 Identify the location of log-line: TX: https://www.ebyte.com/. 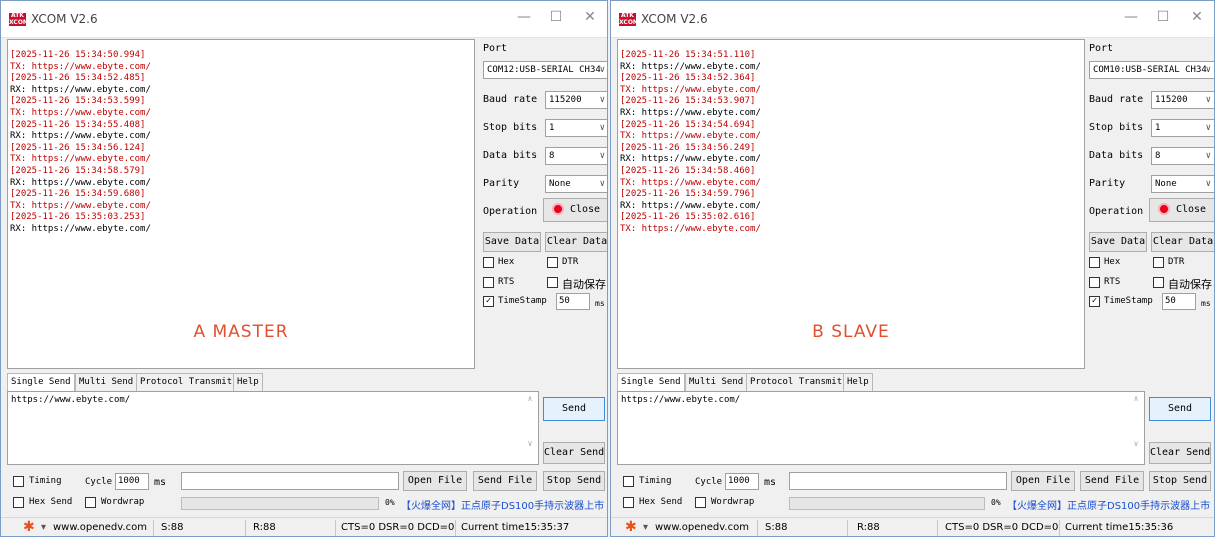
(690, 136).